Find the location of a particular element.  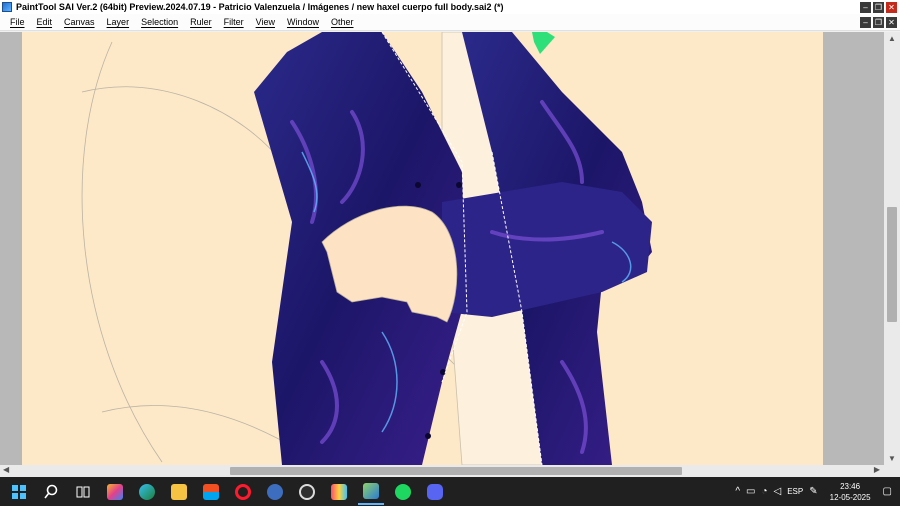

menu-view: View is located at coordinates (265, 22).